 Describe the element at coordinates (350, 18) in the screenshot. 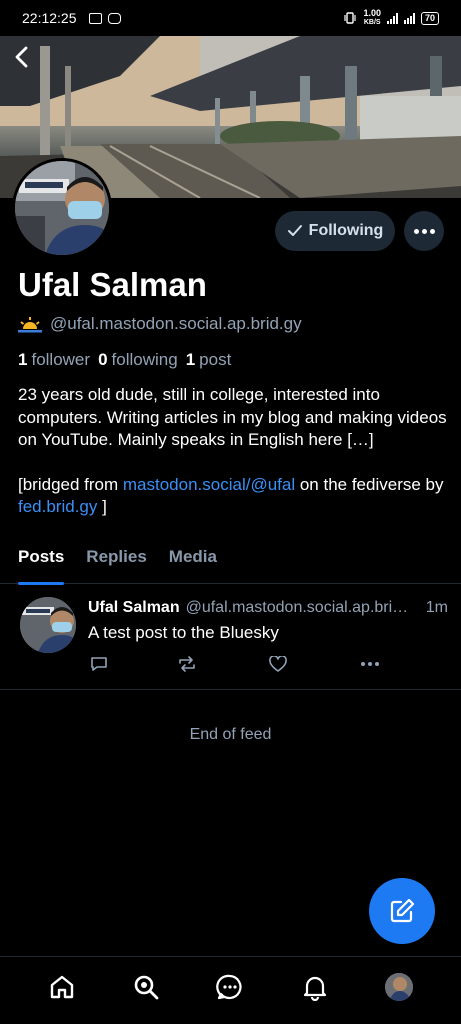

I see `vibrate-icon` at that location.